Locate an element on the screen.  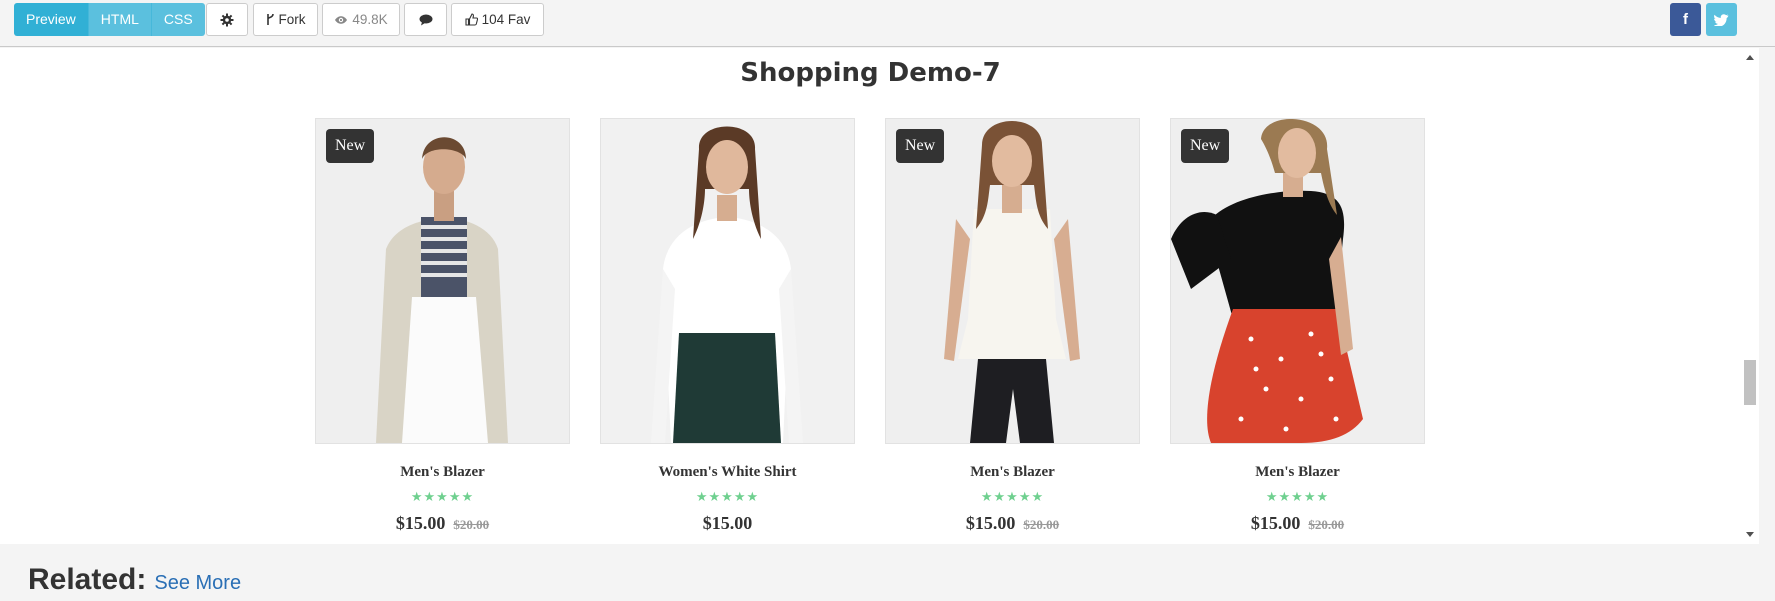
view-tabs: Preview HTML CSS is located at coordinates (109, 19).